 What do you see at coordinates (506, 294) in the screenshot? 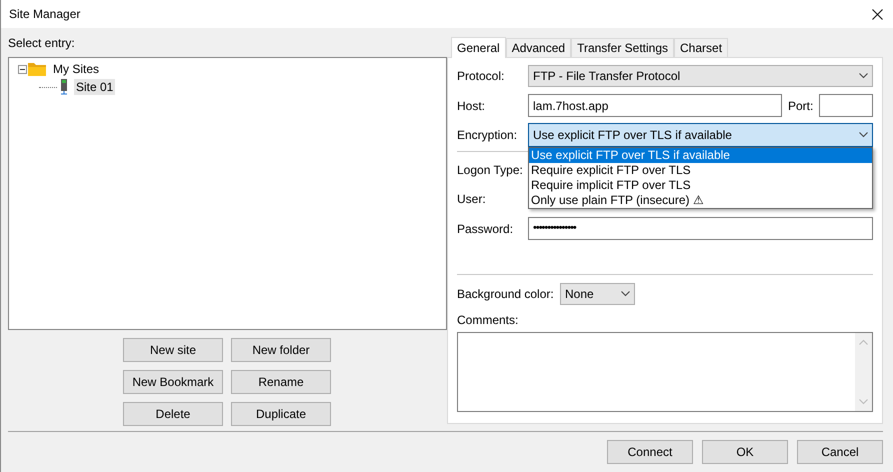
I see `field-label: Background color:` at bounding box center [506, 294].